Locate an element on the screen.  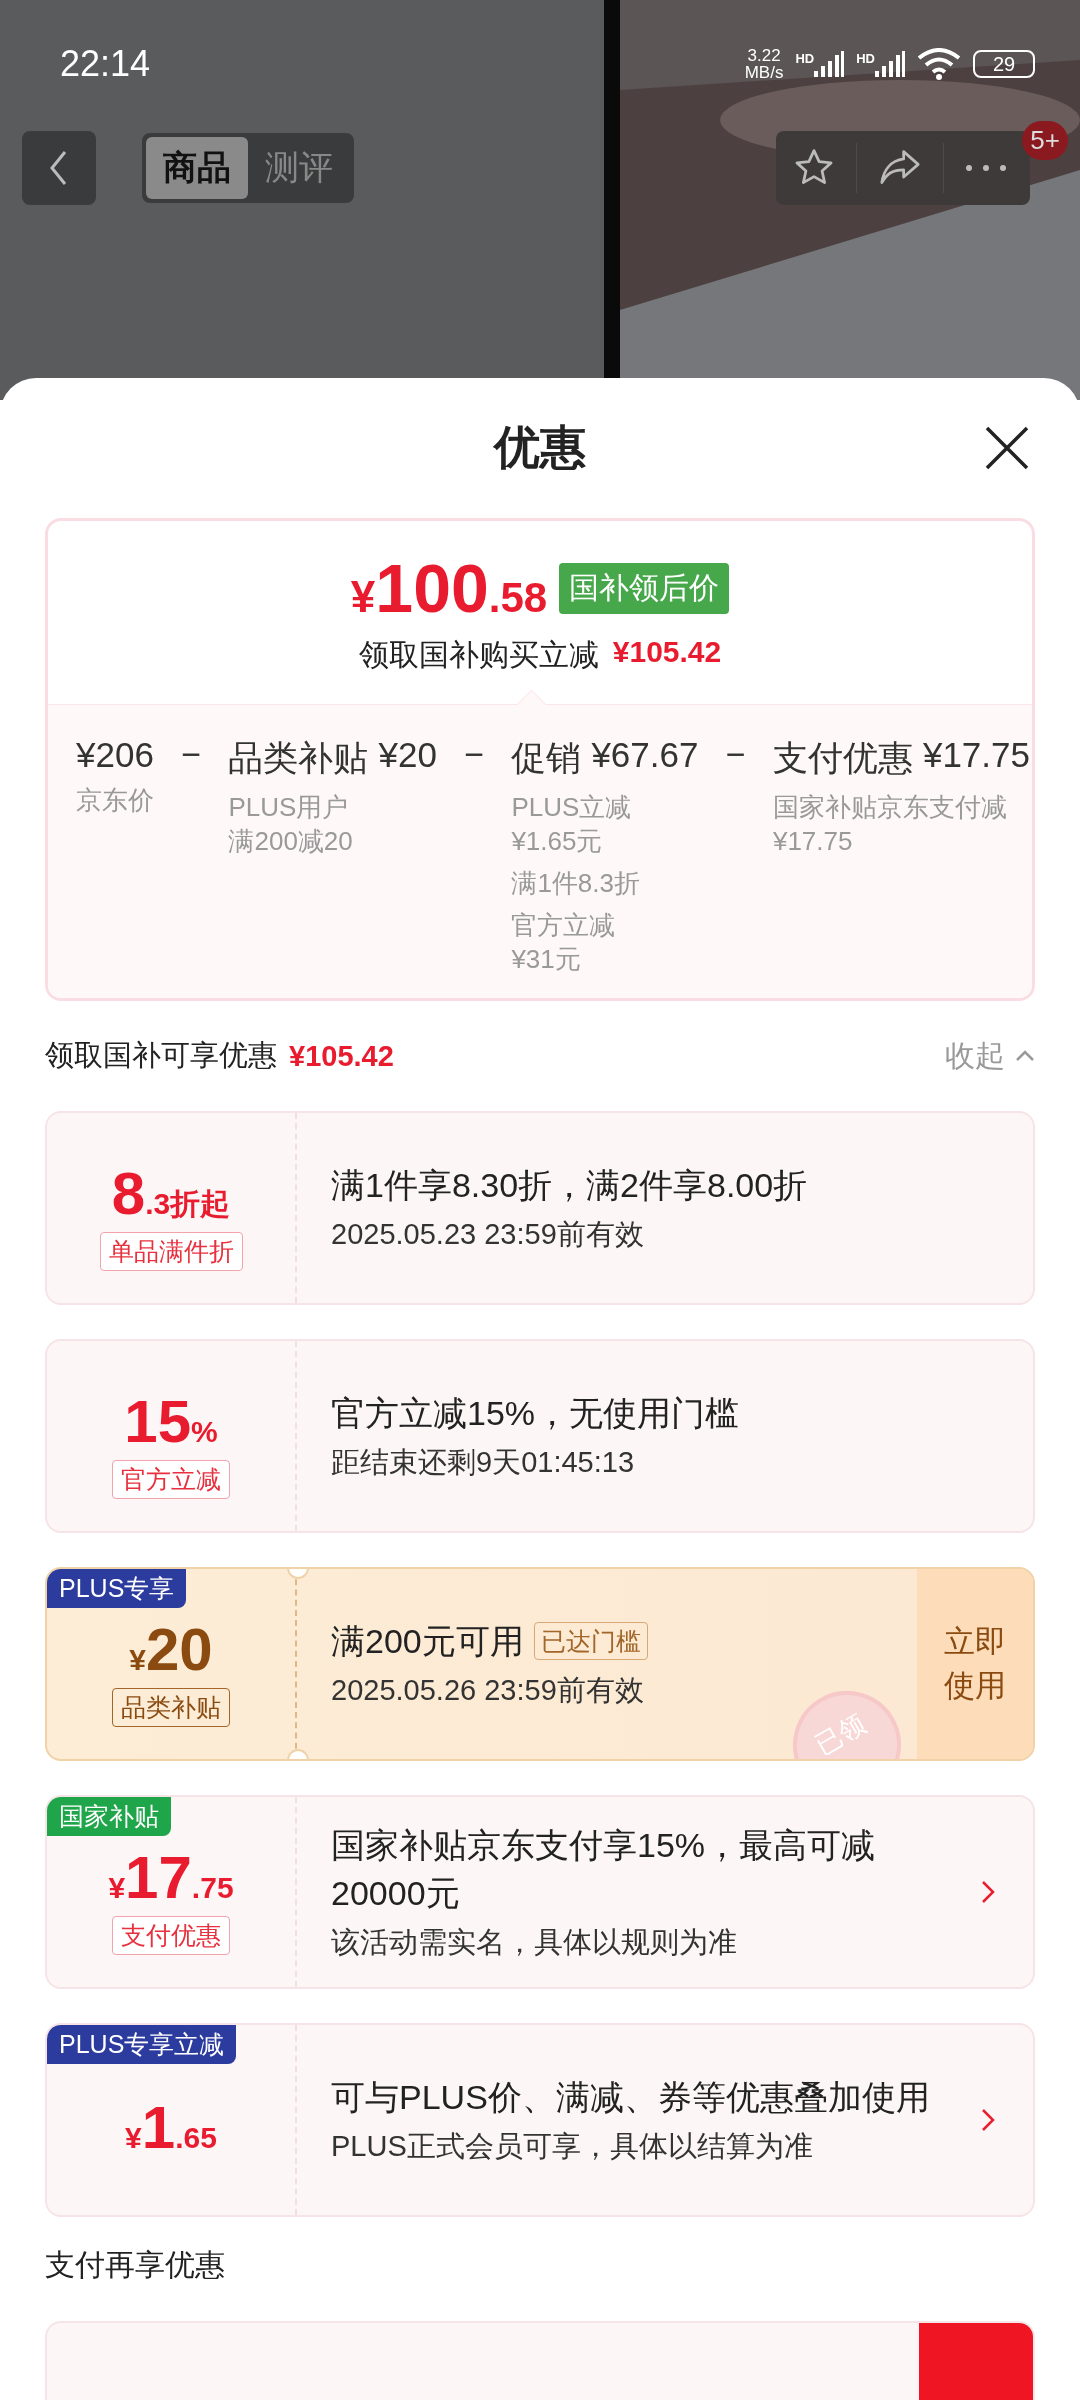
coupon-type-label: 品类补贴 is located at coordinates (171, 1707).